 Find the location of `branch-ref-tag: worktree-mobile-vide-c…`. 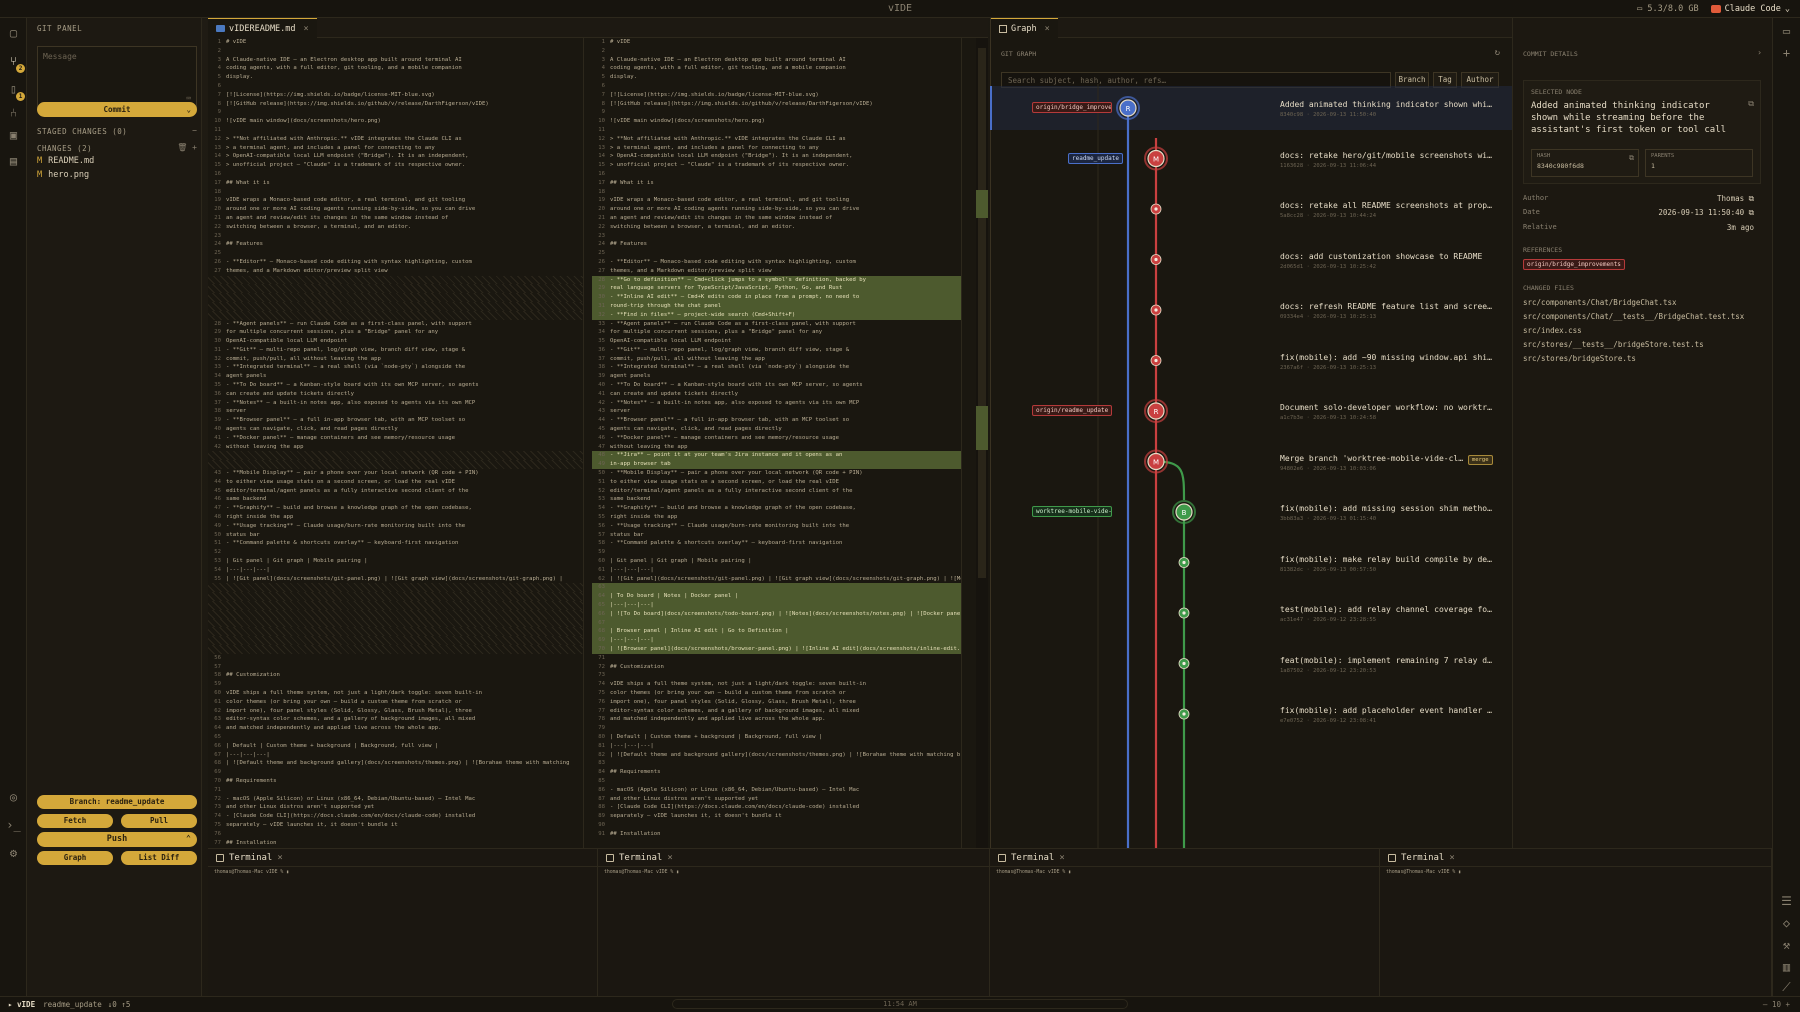

branch-ref-tag: worktree-mobile-vide-c… is located at coordinates (1072, 511).